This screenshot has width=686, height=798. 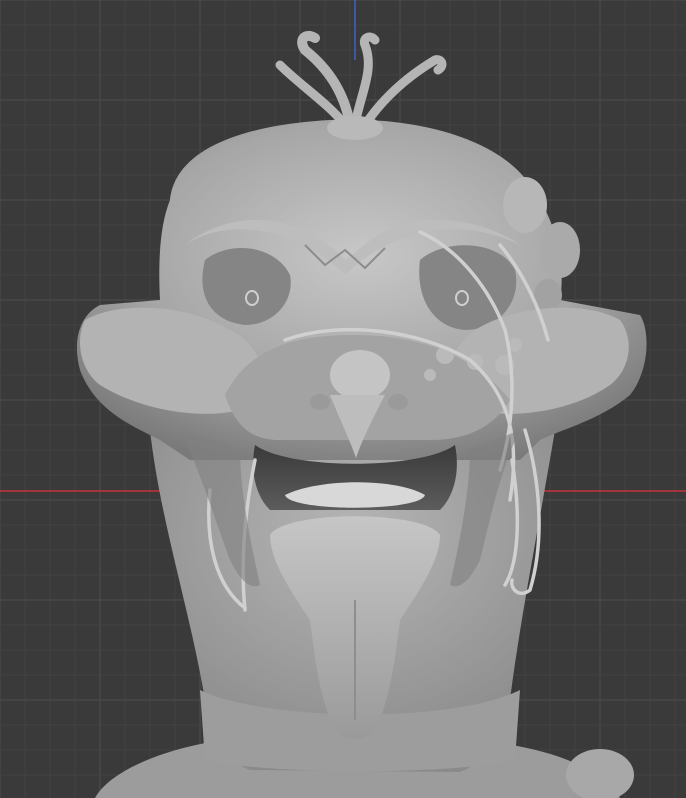 What do you see at coordinates (355, 128) in the screenshot?
I see `tentacle-base` at bounding box center [355, 128].